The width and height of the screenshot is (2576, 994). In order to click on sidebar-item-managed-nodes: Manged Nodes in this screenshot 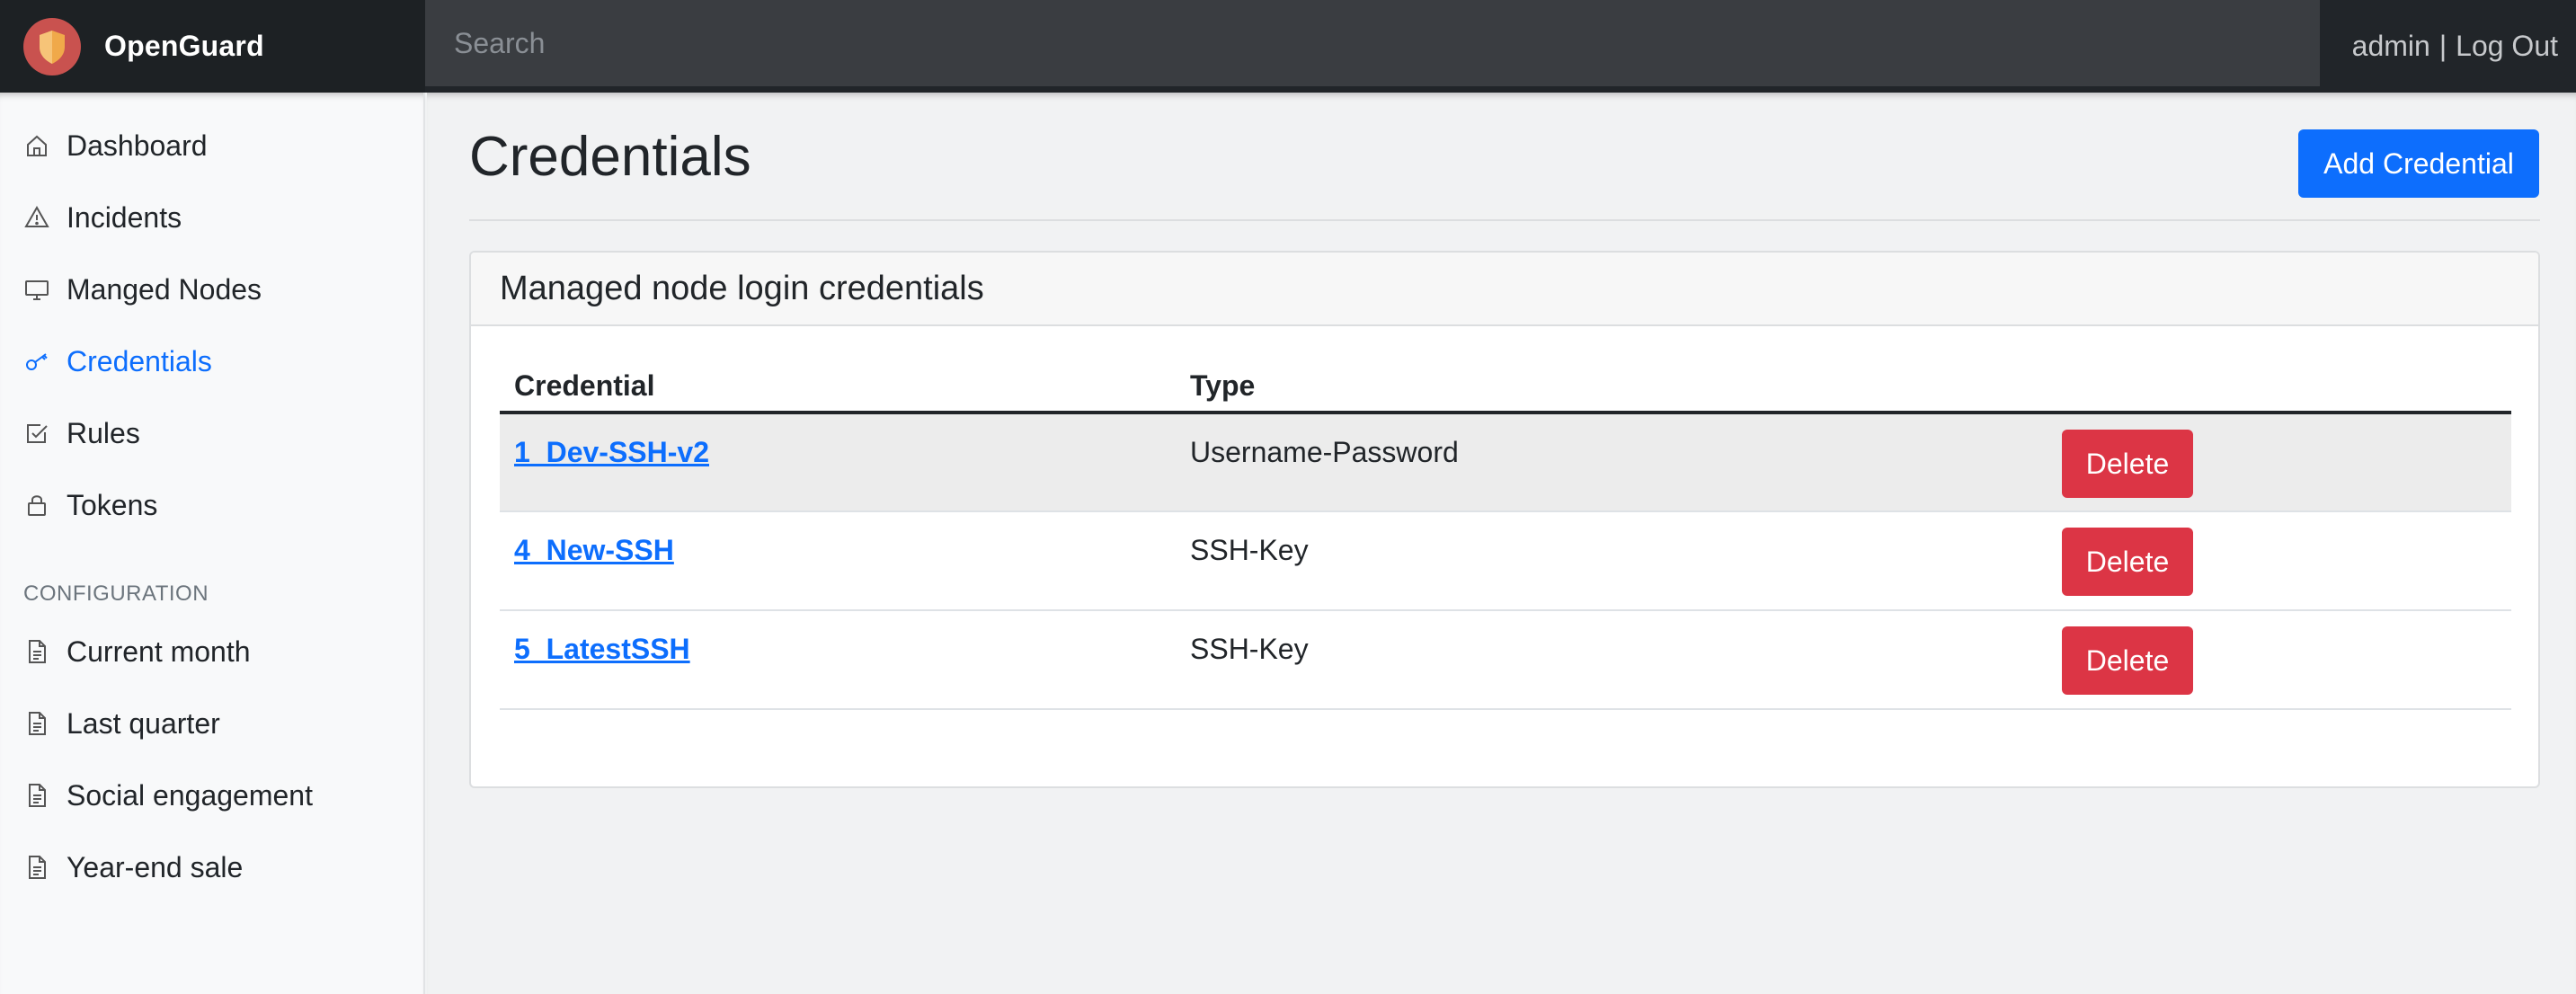, I will do `click(142, 290)`.